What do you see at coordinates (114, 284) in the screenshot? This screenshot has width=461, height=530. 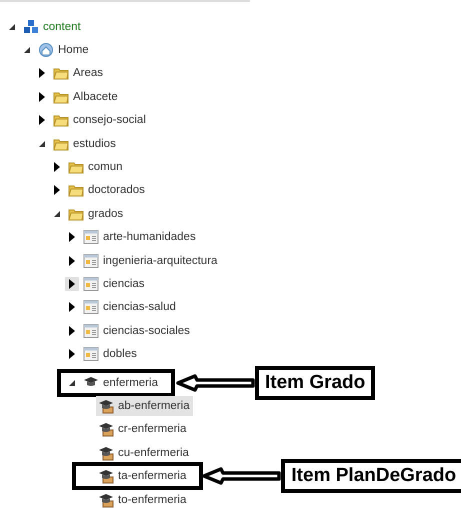 I see `tree-item: ciencias` at bounding box center [114, 284].